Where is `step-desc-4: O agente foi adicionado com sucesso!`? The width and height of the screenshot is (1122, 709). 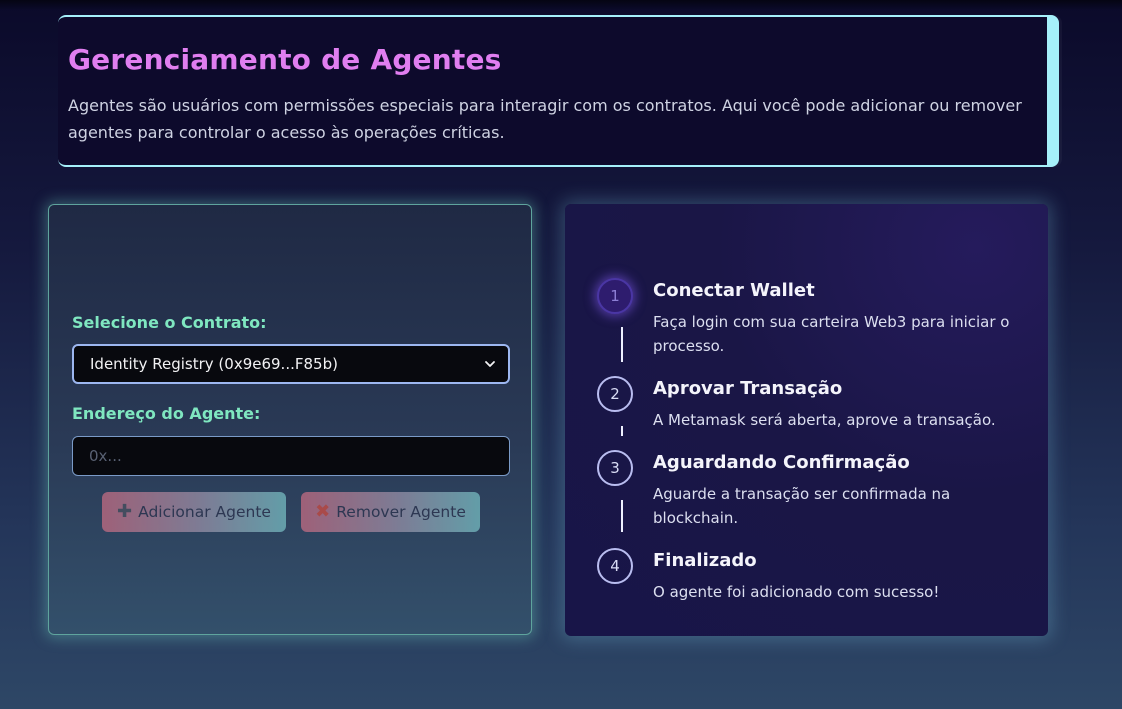
step-desc-4: O agente foi adicionado com sucesso! is located at coordinates (796, 592).